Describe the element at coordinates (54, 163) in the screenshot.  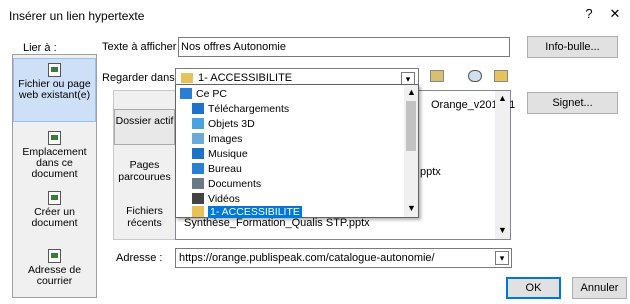
I see `sidebar-item-label: Emplacement dans ce document` at that location.